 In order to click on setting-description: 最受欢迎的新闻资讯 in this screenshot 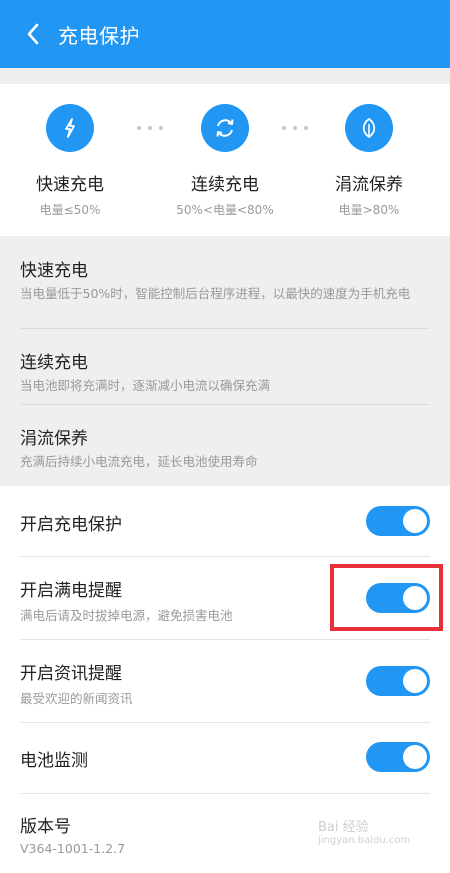, I will do `click(76, 698)`.